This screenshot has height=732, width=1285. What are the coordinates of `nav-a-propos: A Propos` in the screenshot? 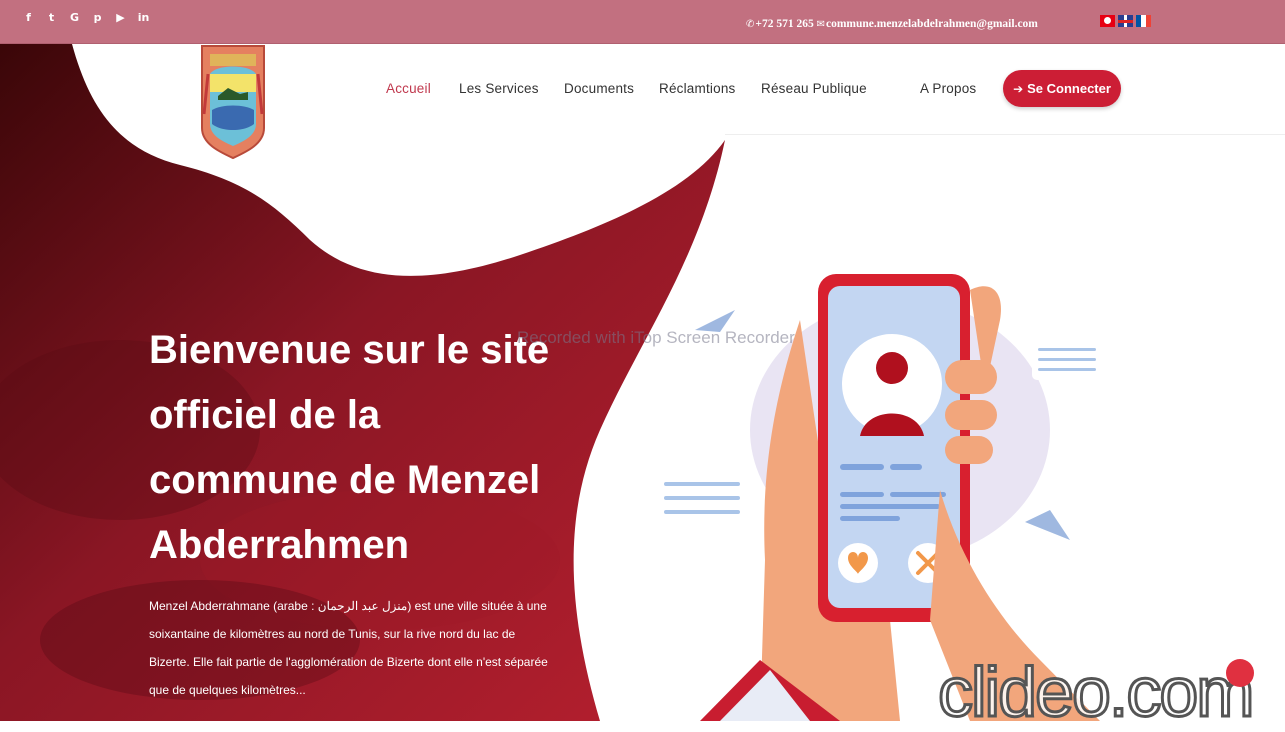 It's located at (948, 88).